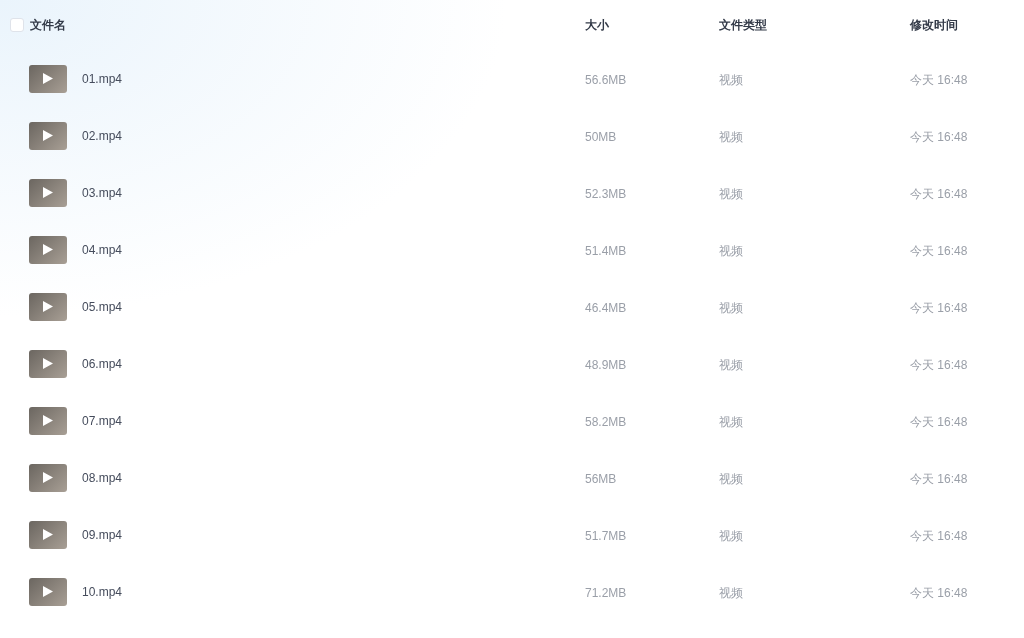 This screenshot has height=638, width=1024. What do you see at coordinates (102, 306) in the screenshot?
I see `file-name: 05.mp4` at bounding box center [102, 306].